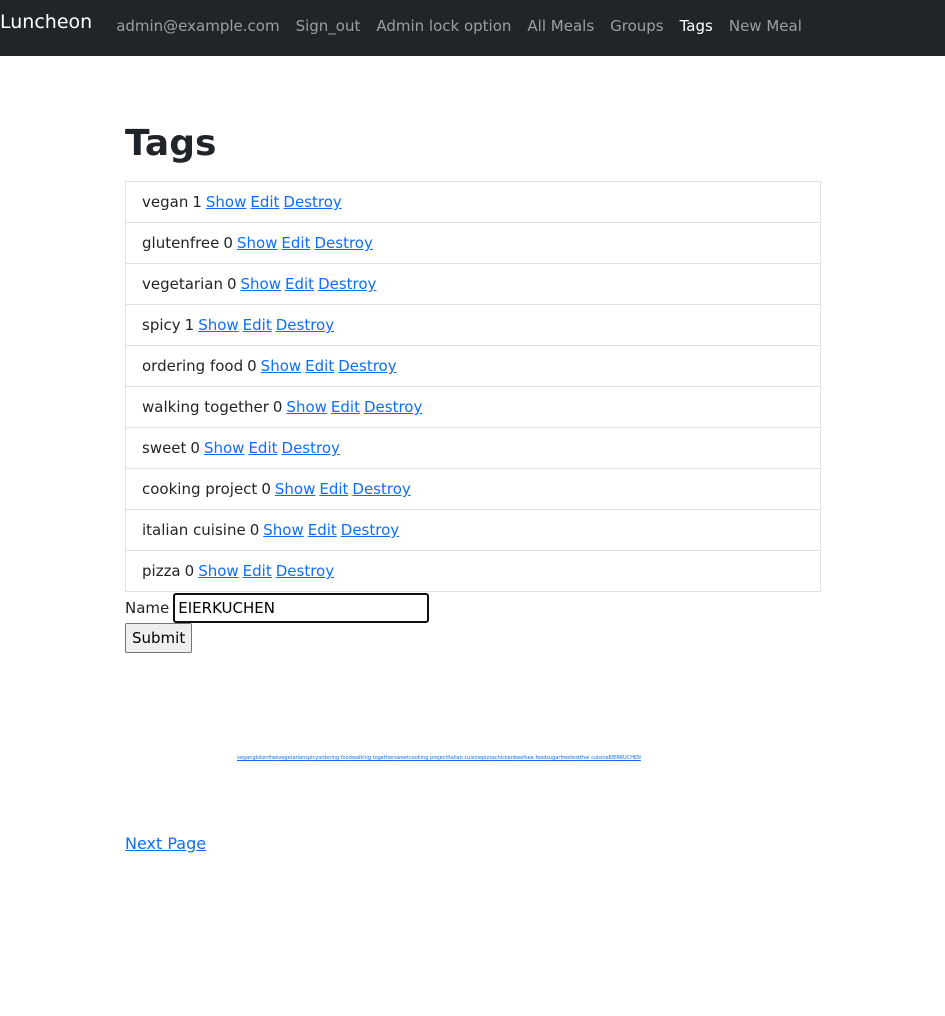  What do you see at coordinates (473, 242) in the screenshot?
I see `tag-row: glutenfree 0 Show Edit Destroy` at bounding box center [473, 242].